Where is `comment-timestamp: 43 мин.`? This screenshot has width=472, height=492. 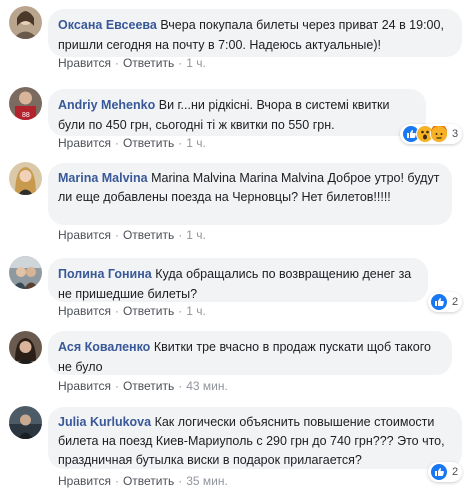
comment-timestamp: 43 мин. is located at coordinates (207, 386).